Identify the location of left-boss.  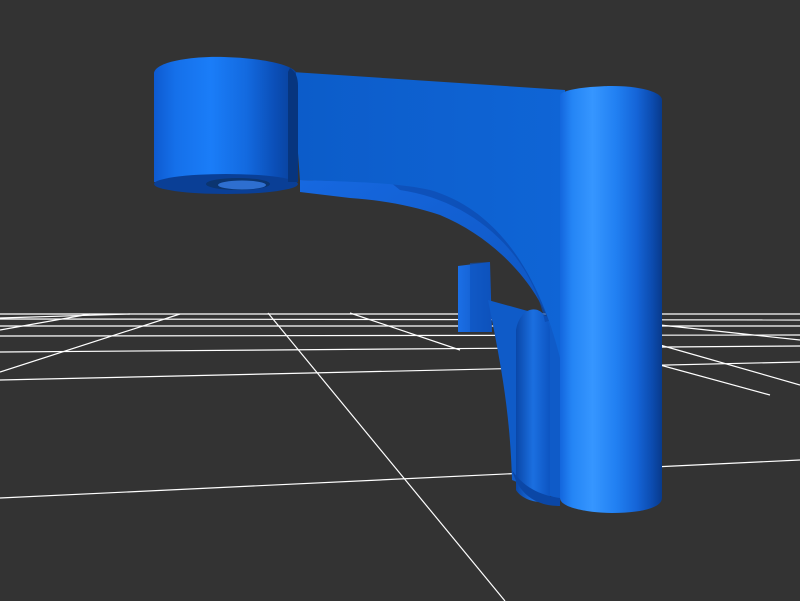
(225, 122).